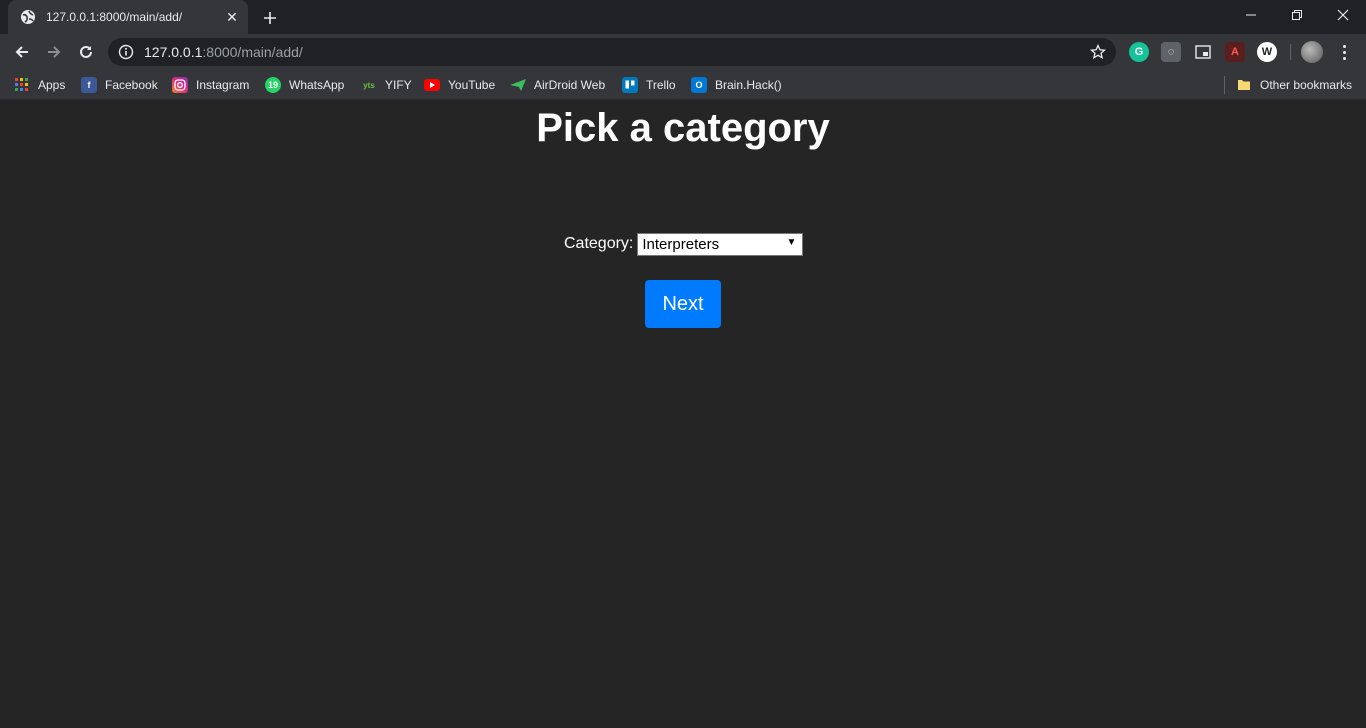  I want to click on youtube-icon, so click(432, 85).